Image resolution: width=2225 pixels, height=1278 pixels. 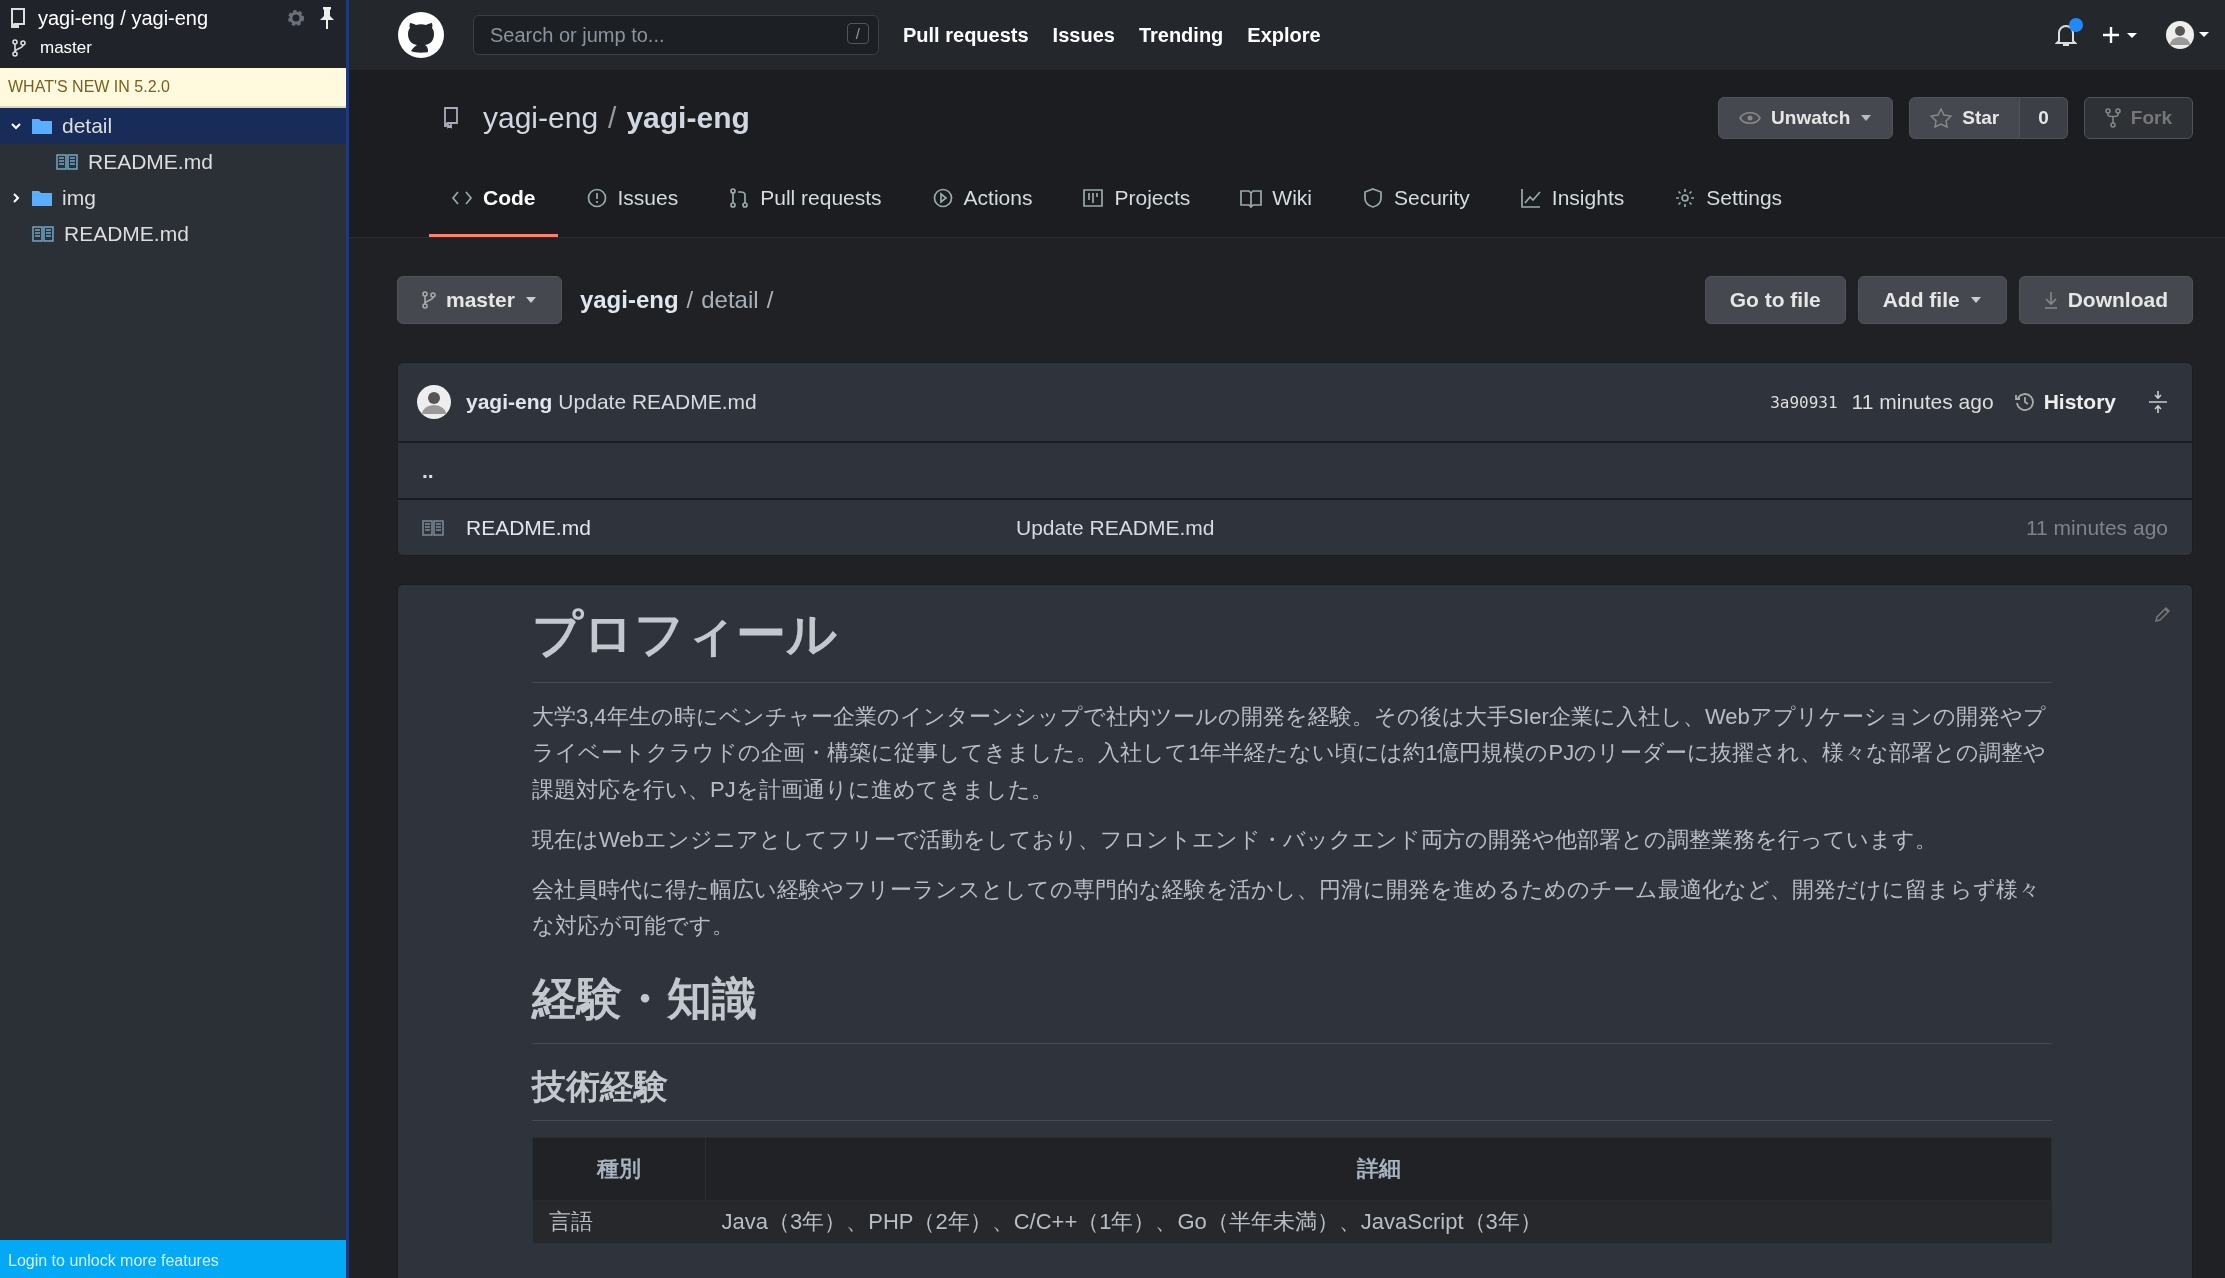 What do you see at coordinates (1373, 198) in the screenshot?
I see `shield-icon` at bounding box center [1373, 198].